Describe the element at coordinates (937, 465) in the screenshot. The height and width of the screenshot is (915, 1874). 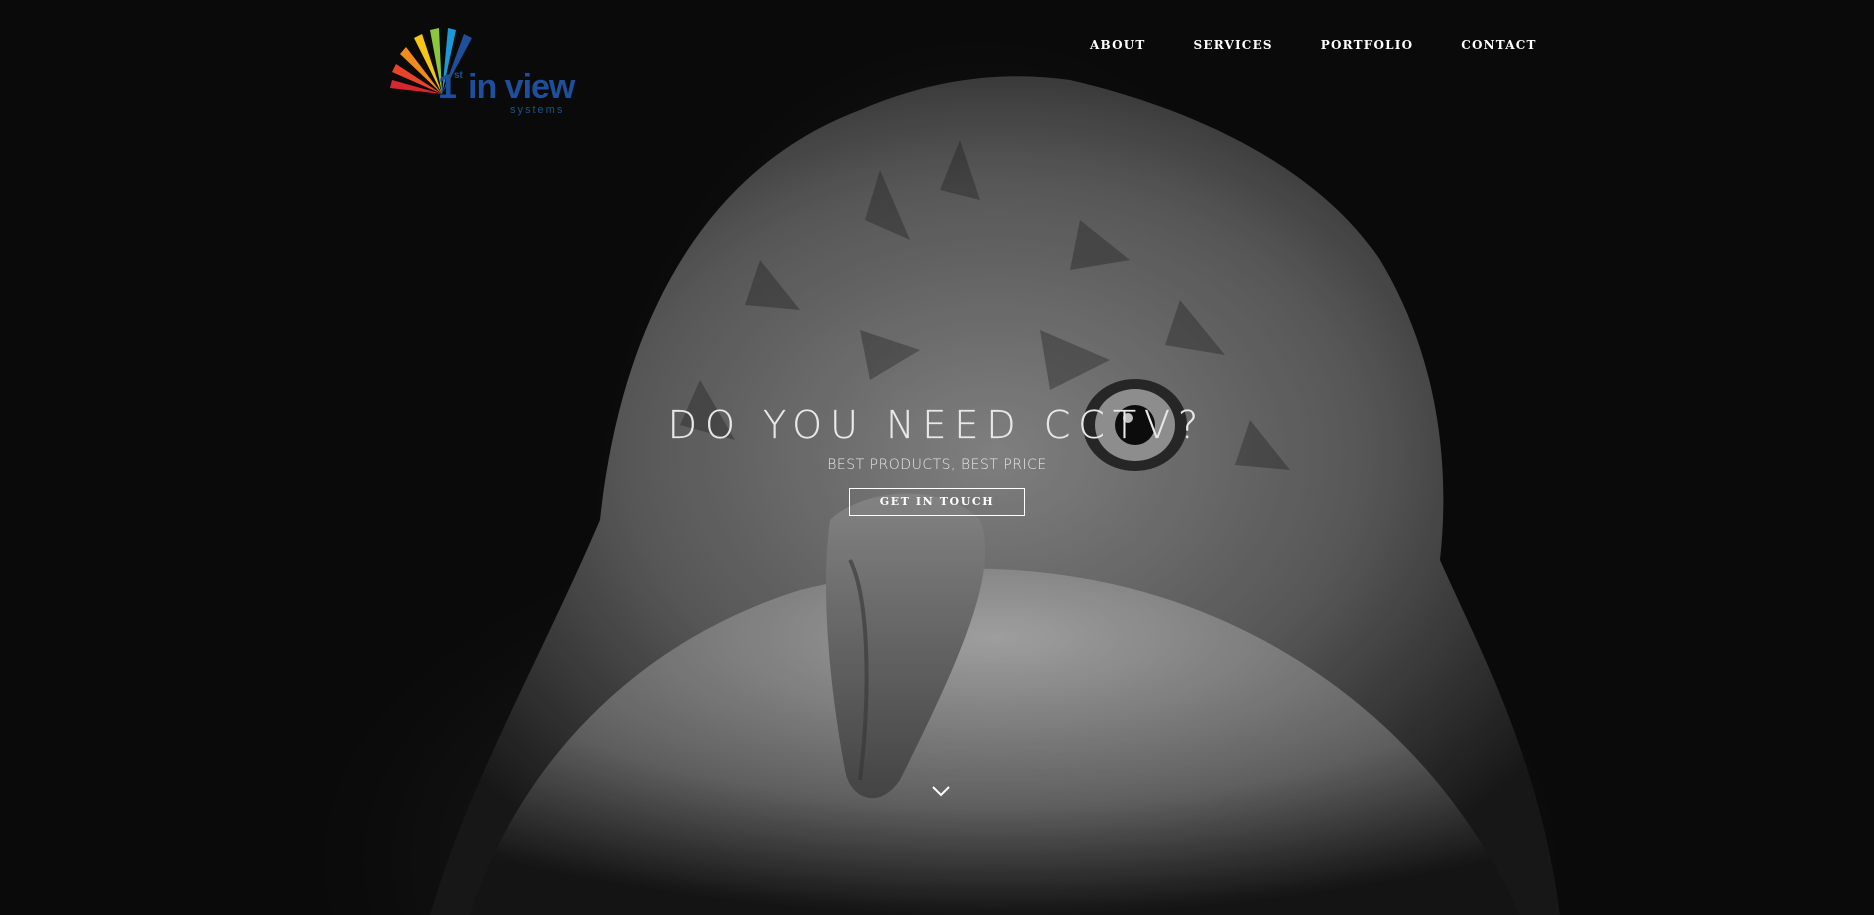
I see `hero-subtitle: BEST PRODUCTS, BEST PRICE` at that location.